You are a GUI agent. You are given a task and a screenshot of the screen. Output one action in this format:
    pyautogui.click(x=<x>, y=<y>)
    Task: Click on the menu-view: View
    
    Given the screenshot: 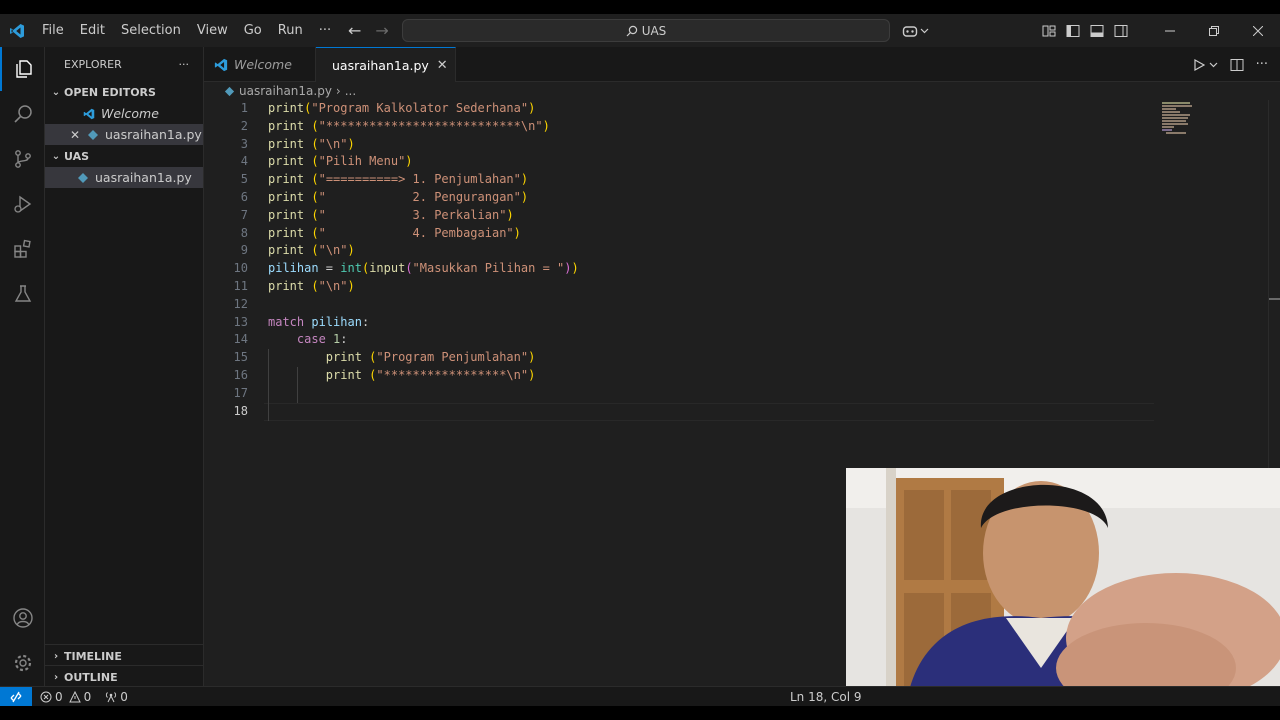 What is the action you would take?
    pyautogui.click(x=212, y=30)
    